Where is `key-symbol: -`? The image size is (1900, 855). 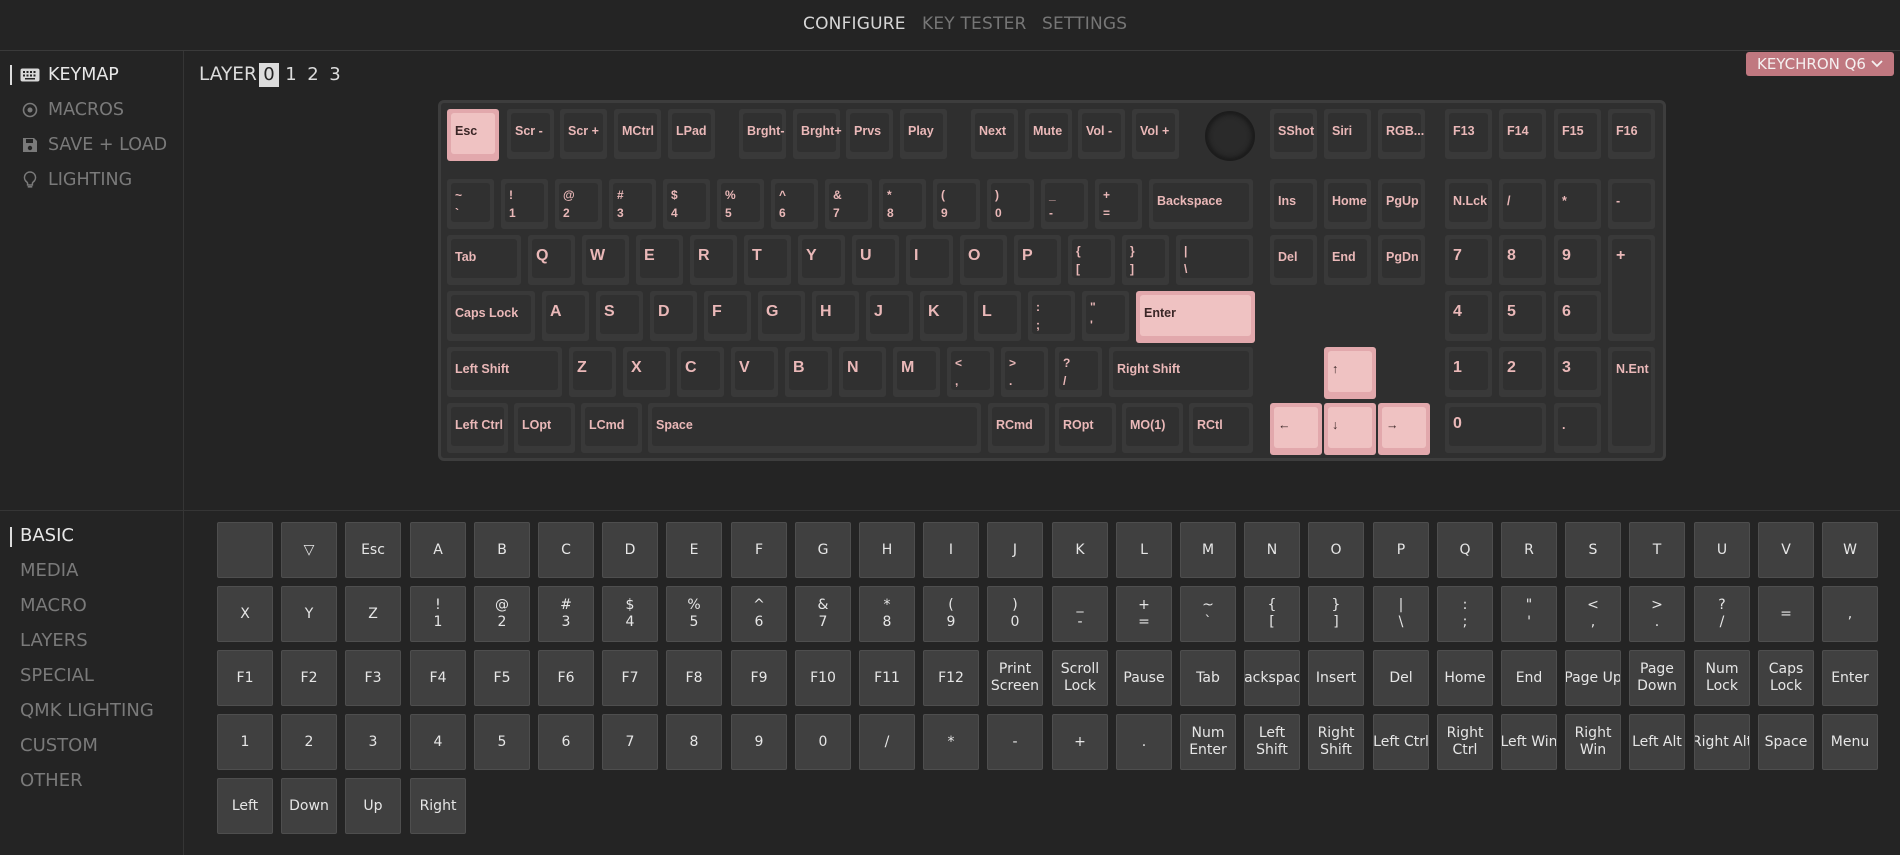 key-symbol: - is located at coordinates (1631, 204).